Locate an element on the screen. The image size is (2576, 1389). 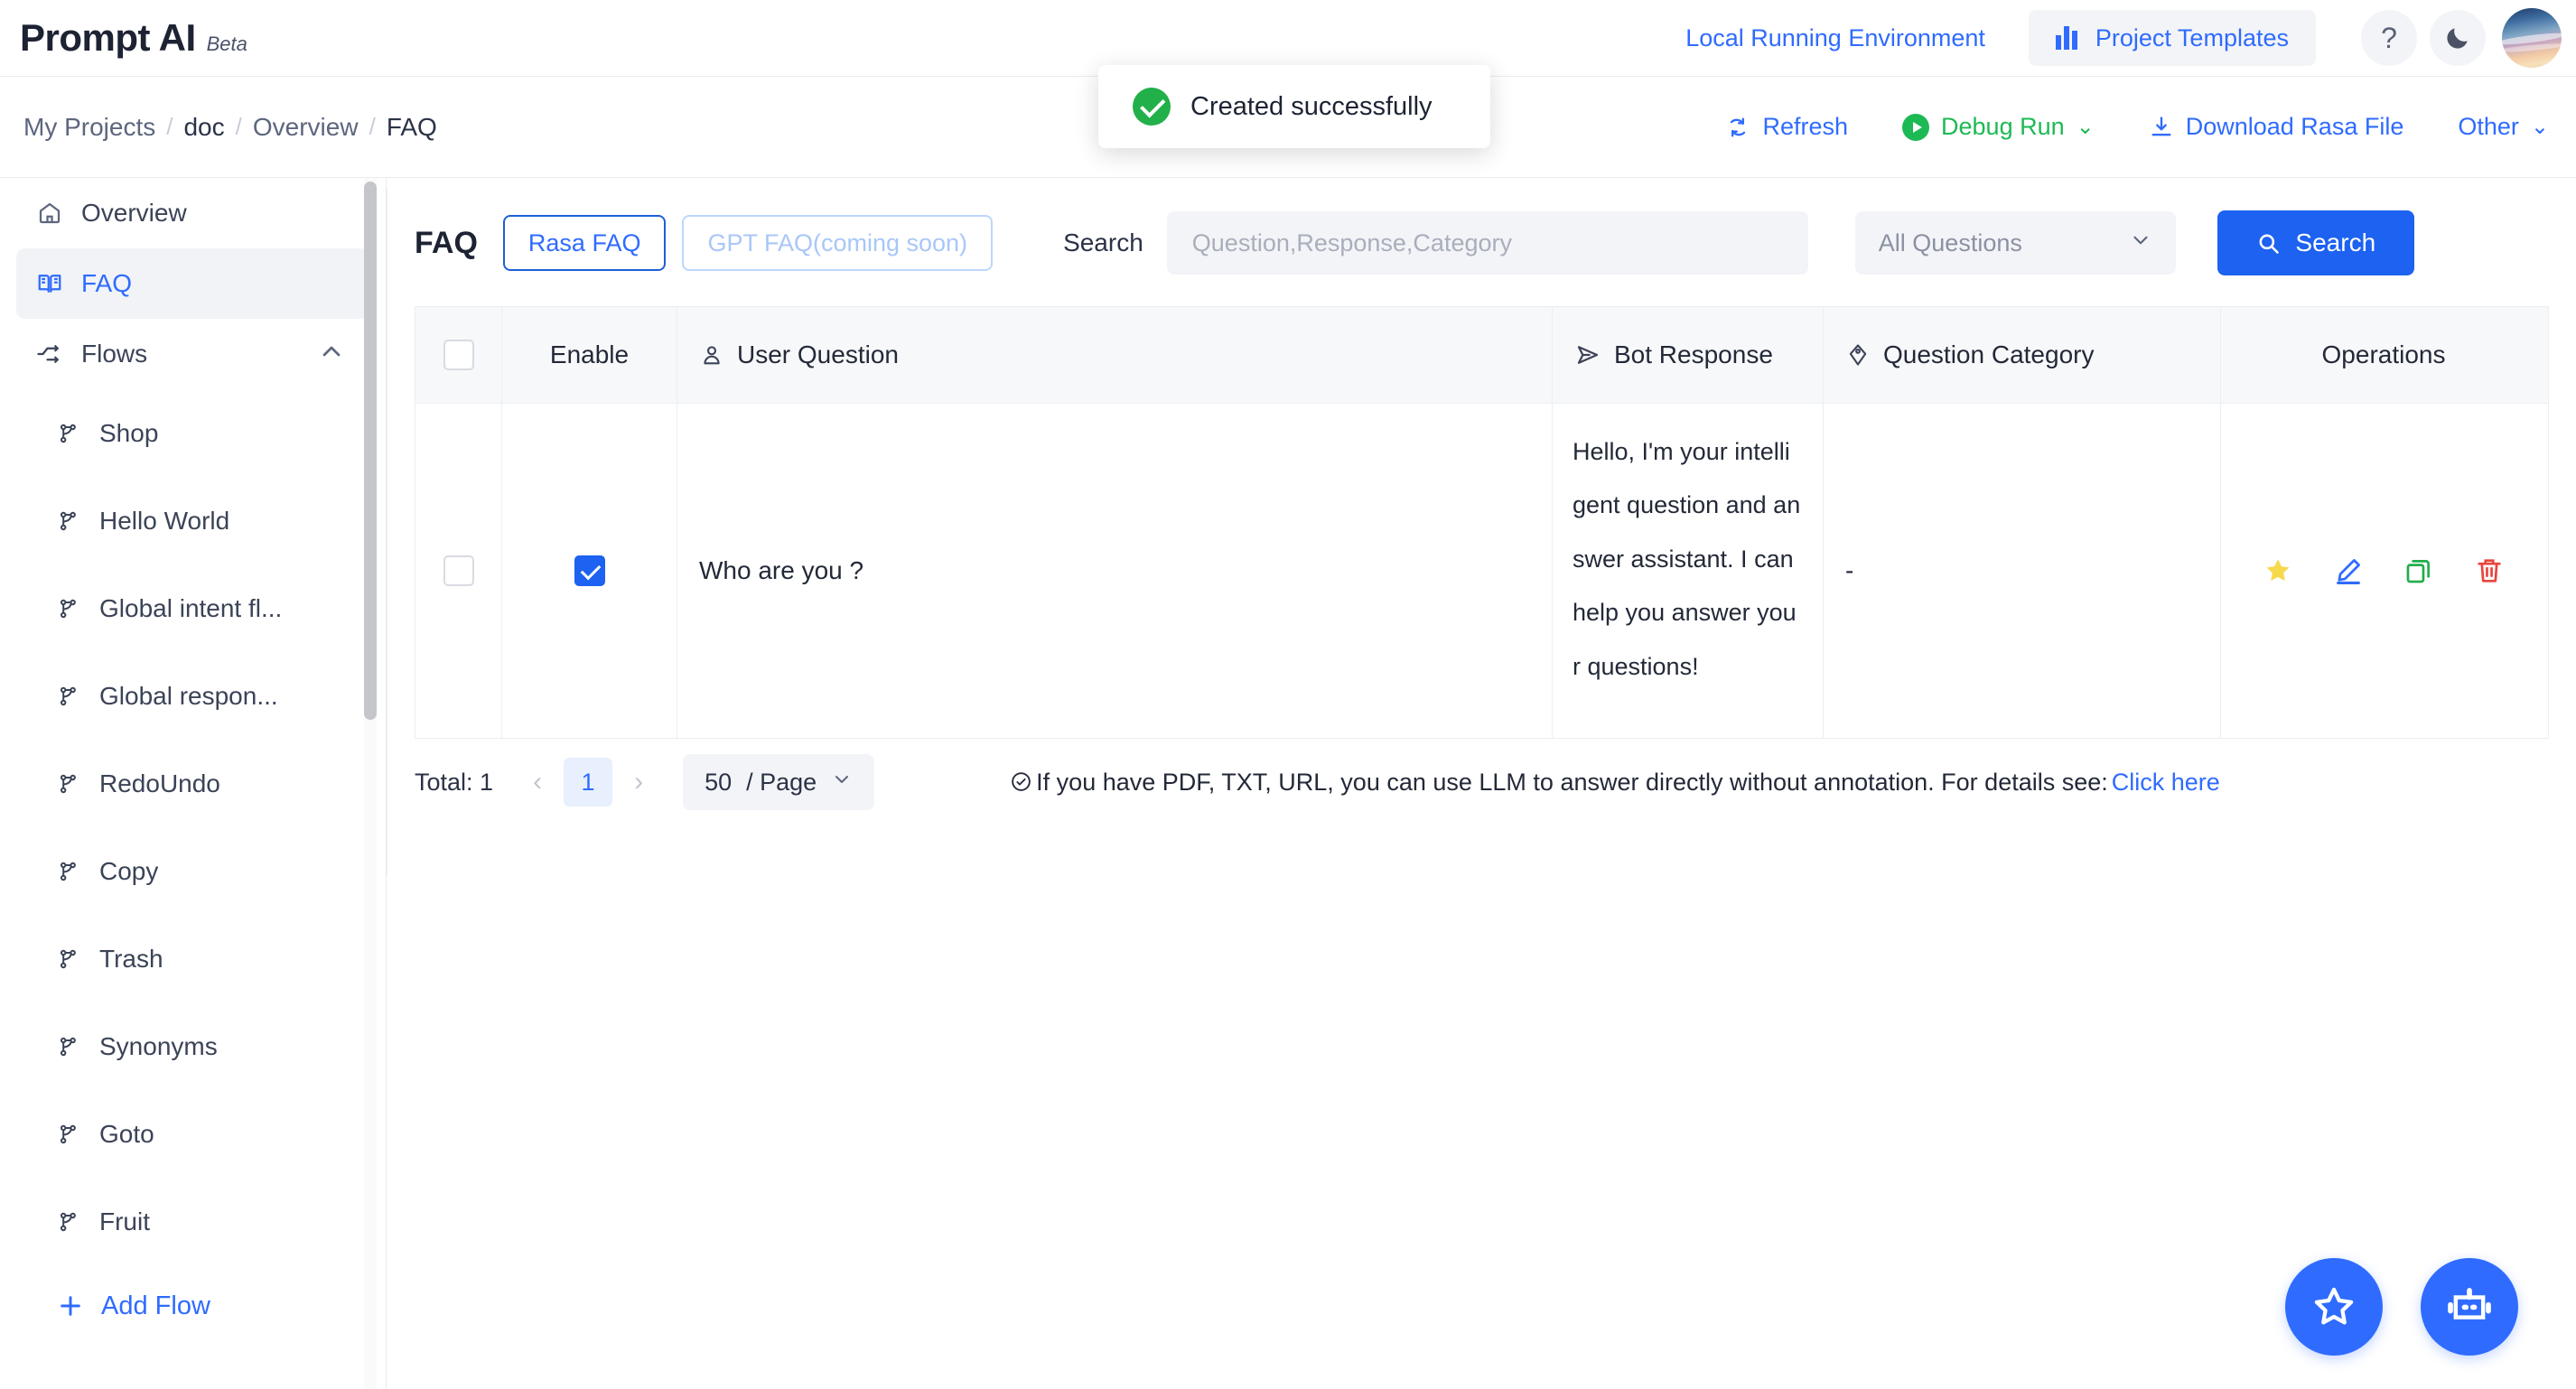
breadcrumb-item-faq: FAQ is located at coordinates (412, 128).